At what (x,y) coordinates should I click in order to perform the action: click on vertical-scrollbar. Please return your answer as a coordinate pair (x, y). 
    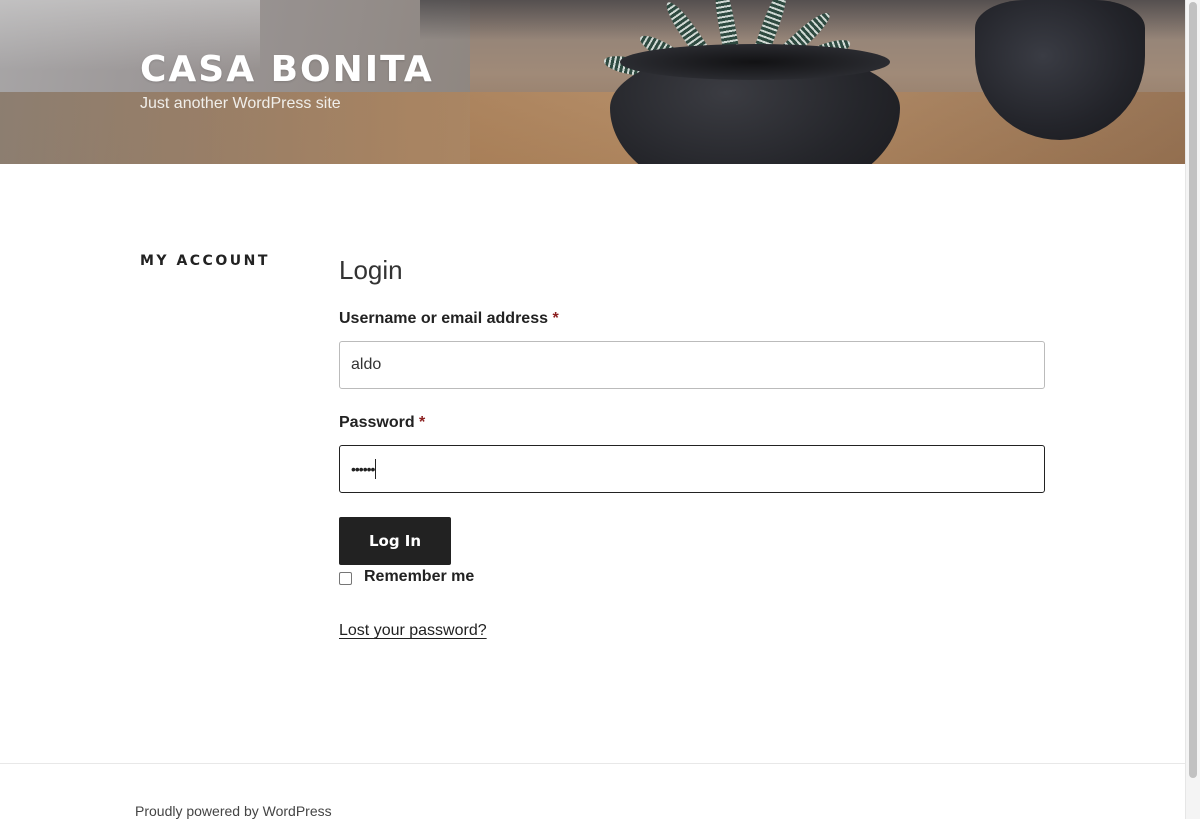
    Looking at the image, I should click on (1192, 409).